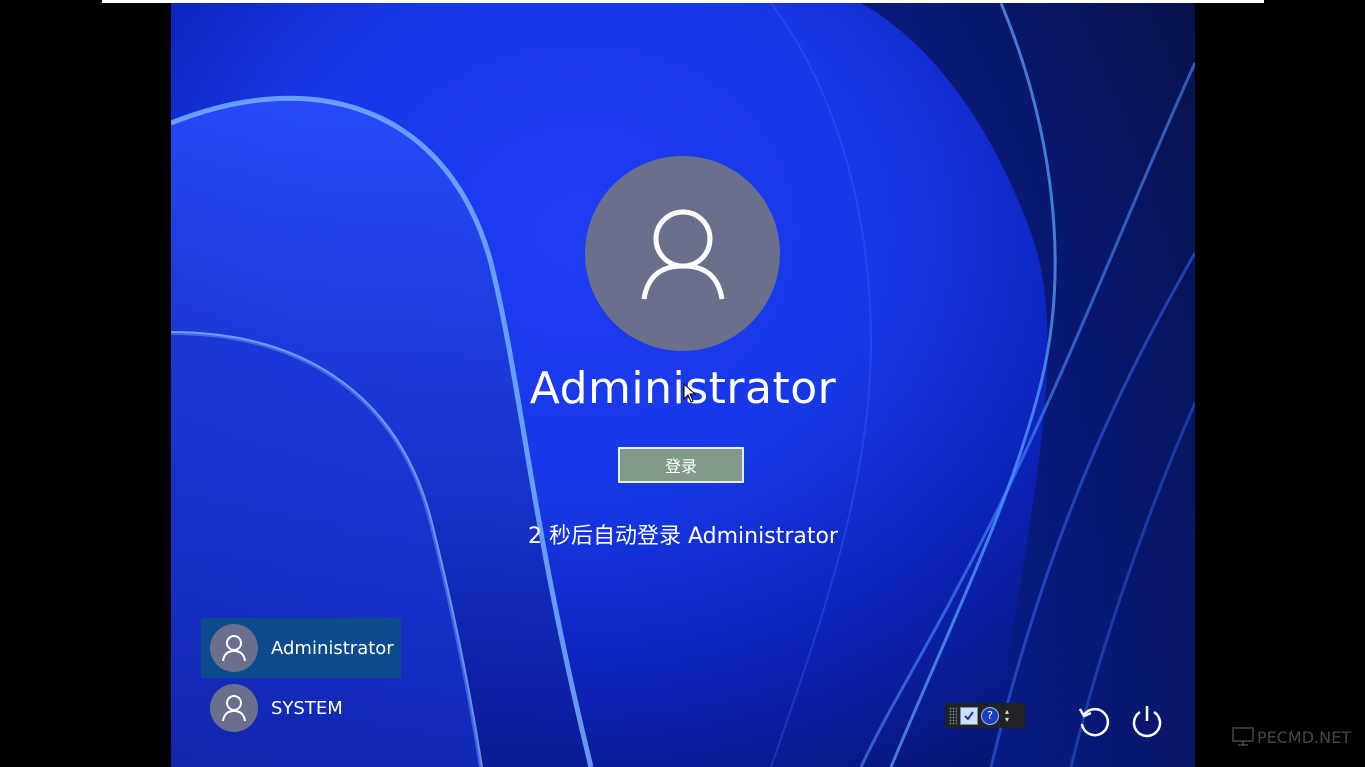  I want to click on power-icon, so click(1147, 722).